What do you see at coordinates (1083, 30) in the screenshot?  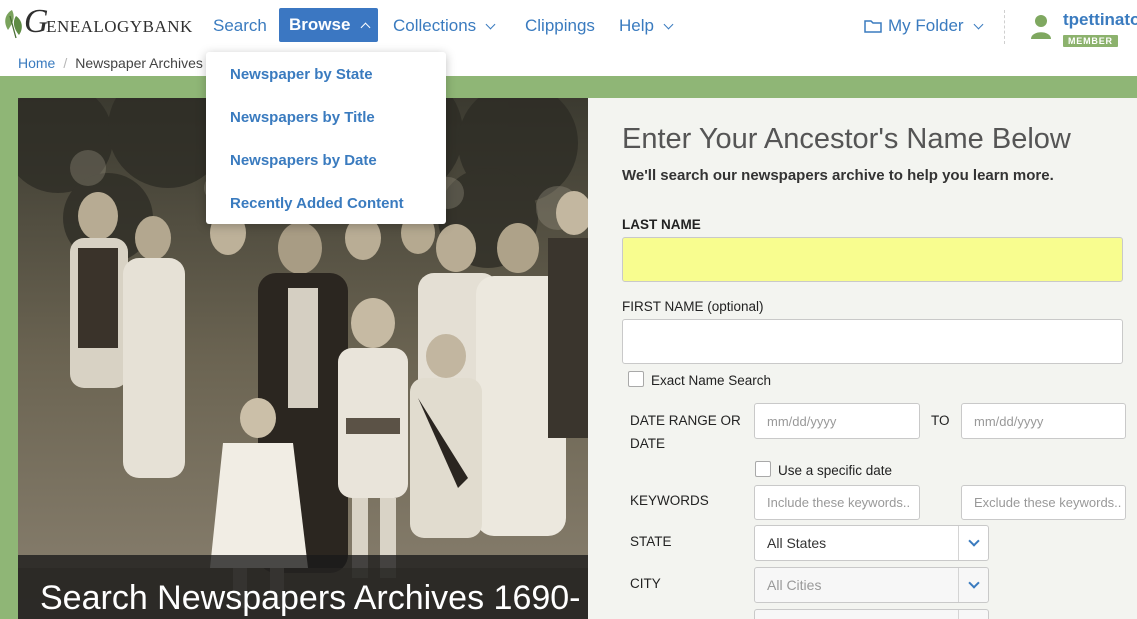 I see `user-account: tpettinato MEMBER` at bounding box center [1083, 30].